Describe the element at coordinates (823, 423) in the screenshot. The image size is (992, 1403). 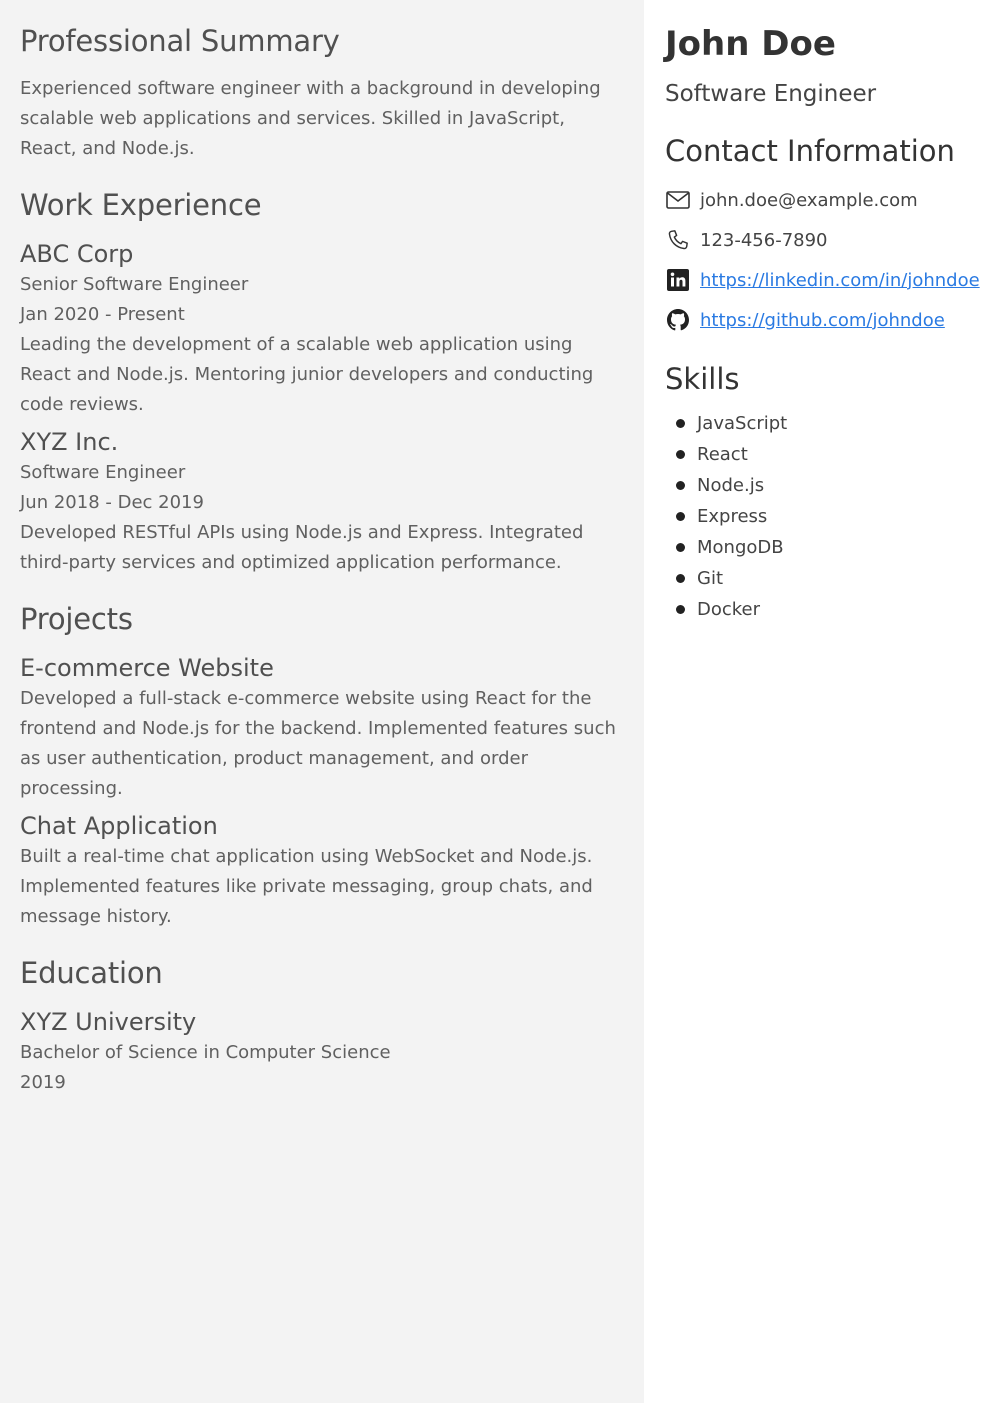
I see `list-item: JavaScript` at that location.